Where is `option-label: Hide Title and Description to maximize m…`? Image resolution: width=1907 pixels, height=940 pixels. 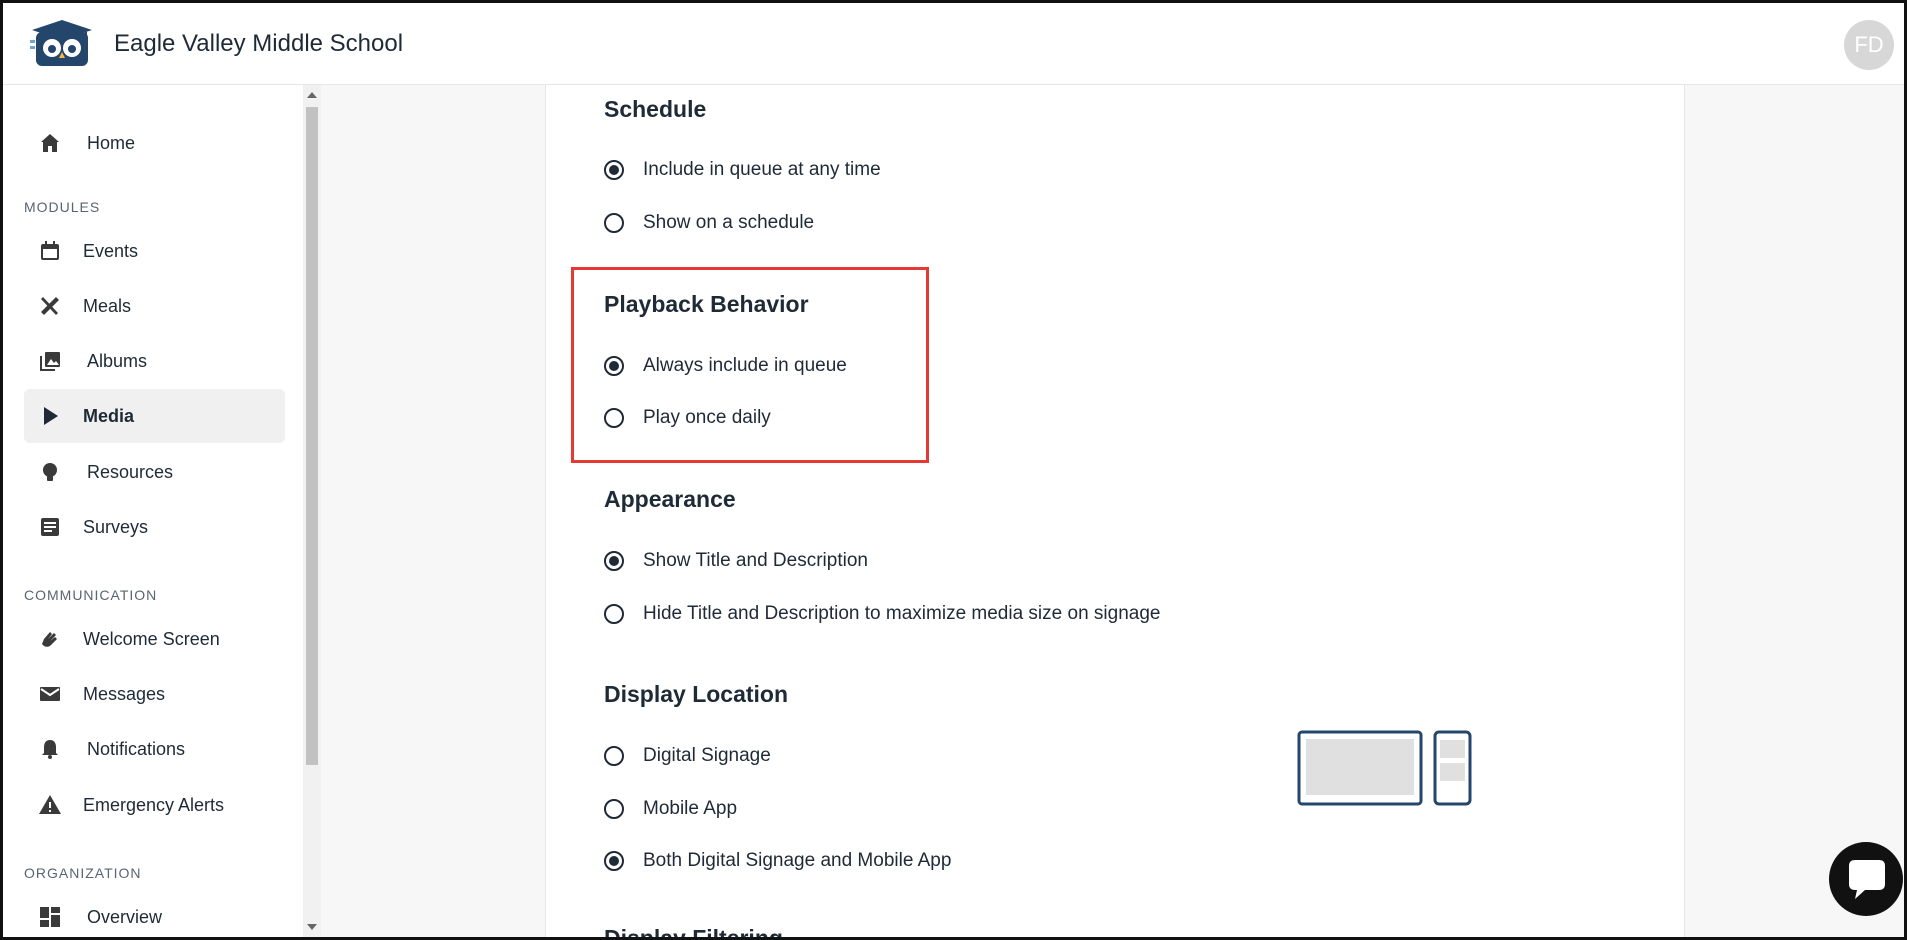 option-label: Hide Title and Description to maximize m… is located at coordinates (902, 613).